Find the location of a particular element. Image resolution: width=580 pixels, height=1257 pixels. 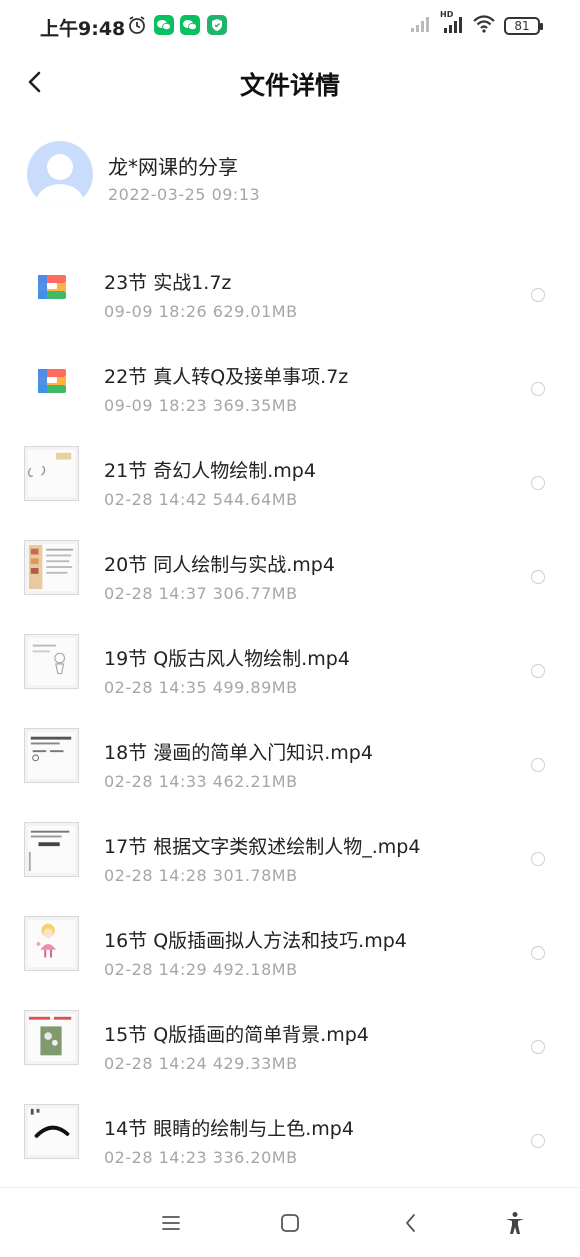

sharer-info: 龙*网课的分享 2022-03-25 09:13 is located at coordinates (290, 175).